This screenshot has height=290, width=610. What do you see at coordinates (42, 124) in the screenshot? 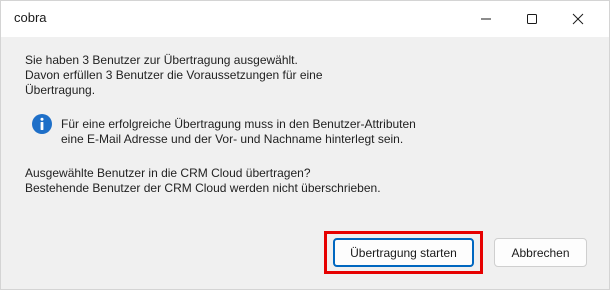
I see `info-icon` at bounding box center [42, 124].